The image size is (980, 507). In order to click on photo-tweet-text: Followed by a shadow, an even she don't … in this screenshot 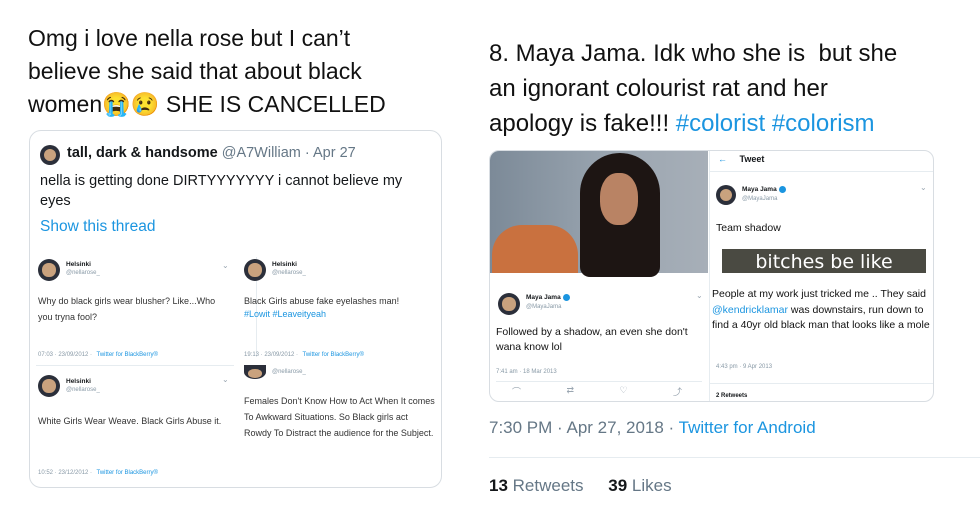, I will do `click(592, 339)`.